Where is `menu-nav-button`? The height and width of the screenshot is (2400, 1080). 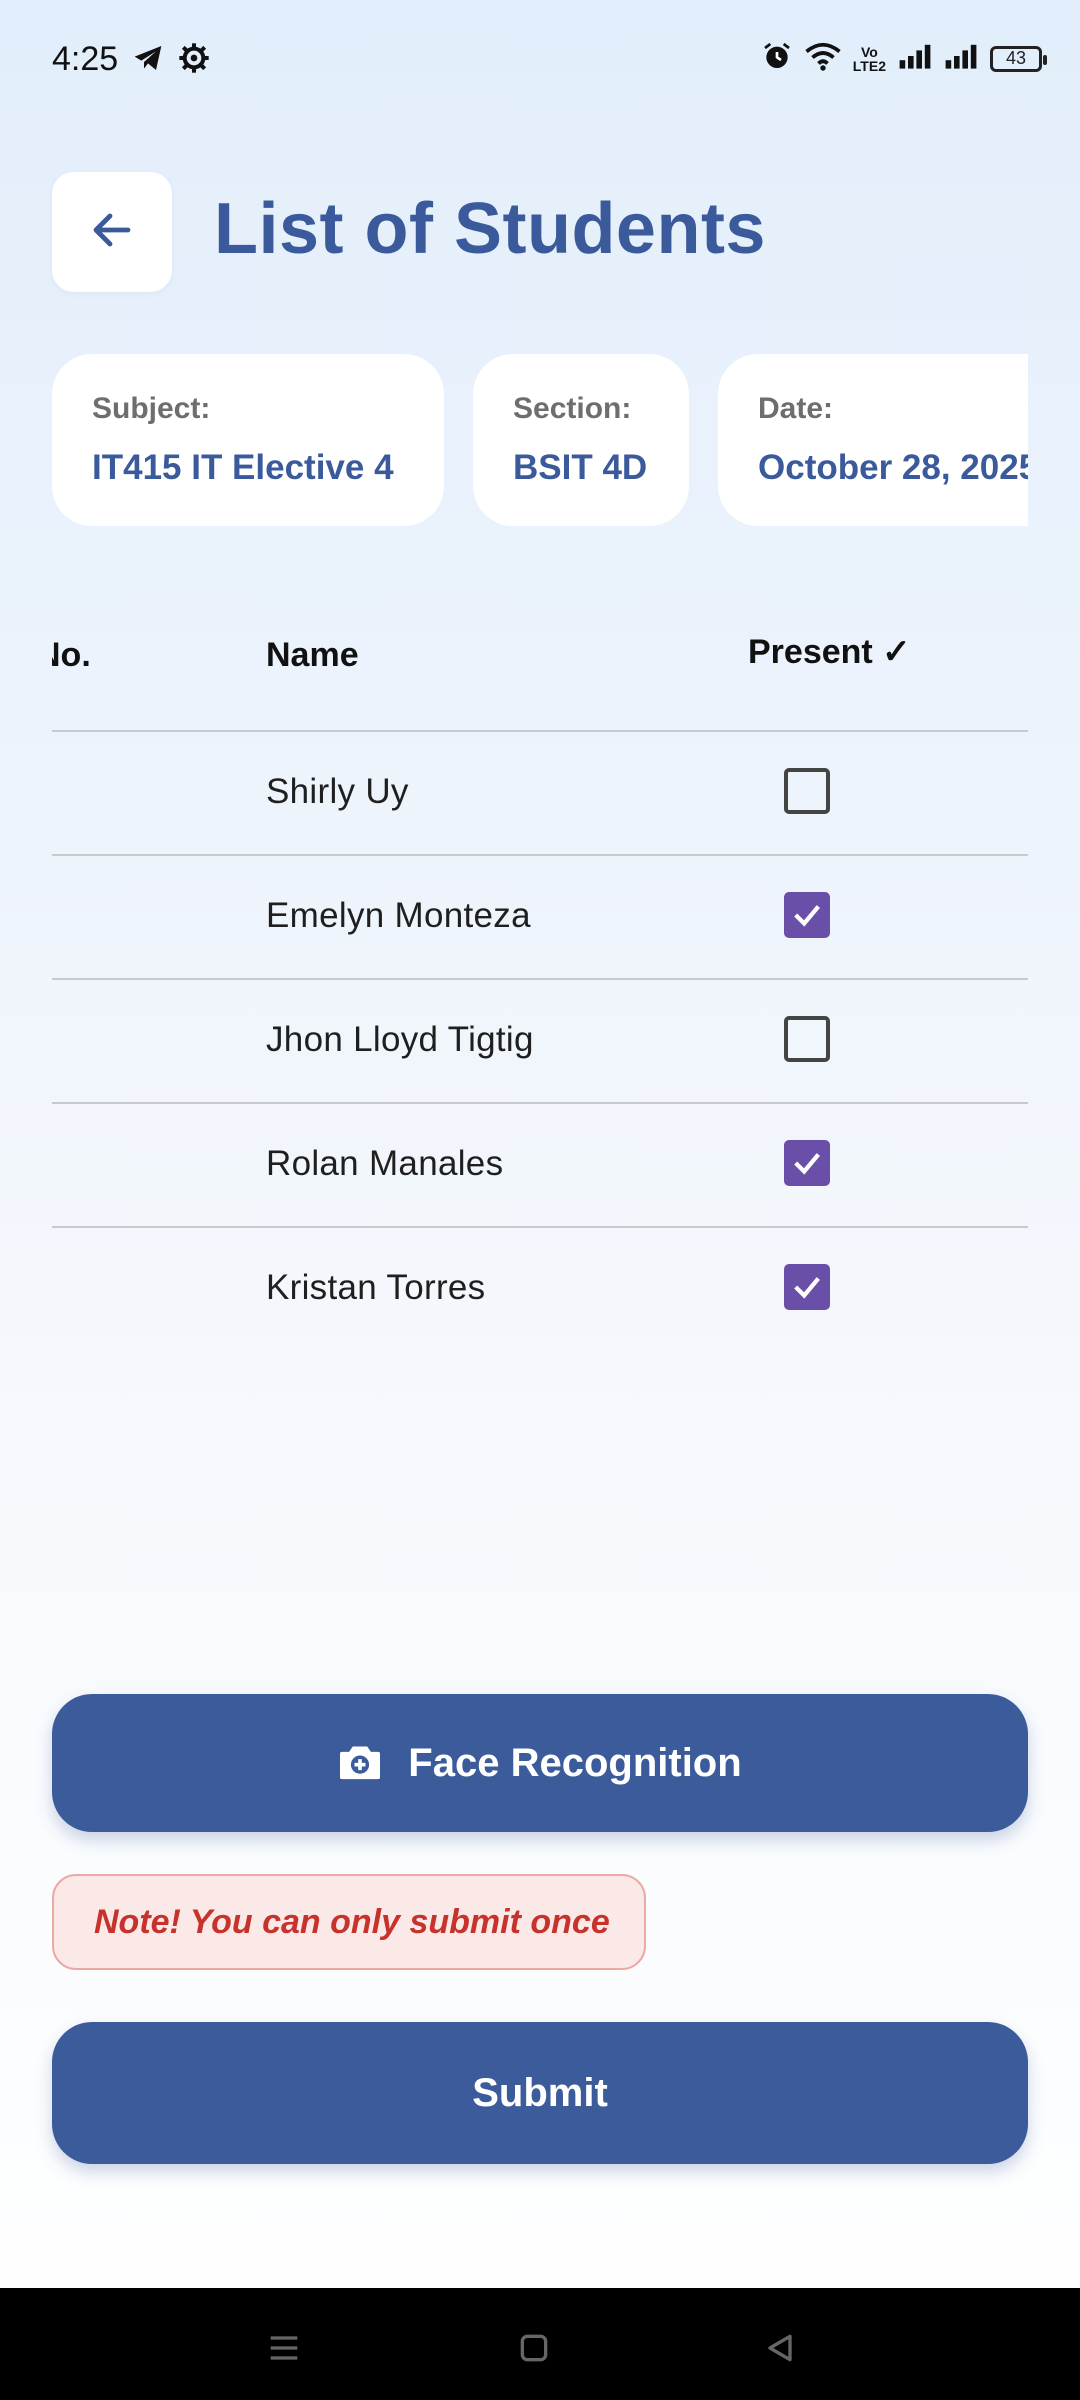
menu-nav-button is located at coordinates (284, 2348).